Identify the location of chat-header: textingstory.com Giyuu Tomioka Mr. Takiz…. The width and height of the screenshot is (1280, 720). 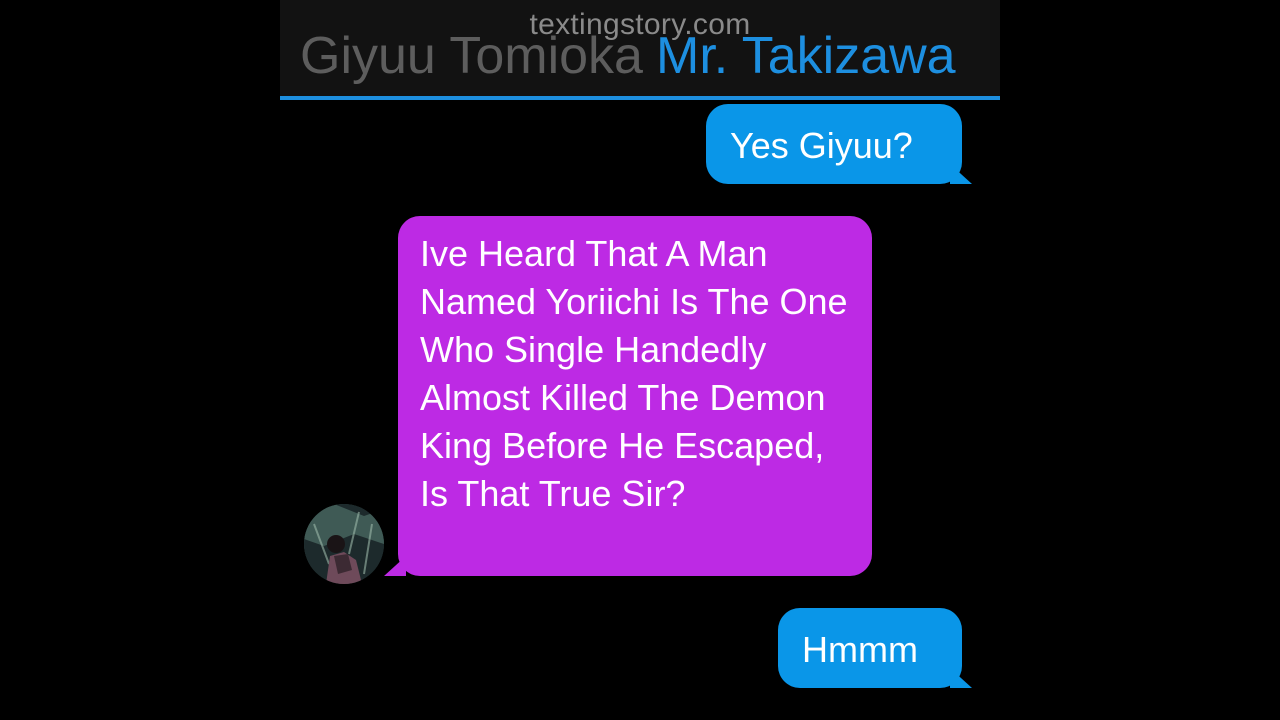
(640, 50).